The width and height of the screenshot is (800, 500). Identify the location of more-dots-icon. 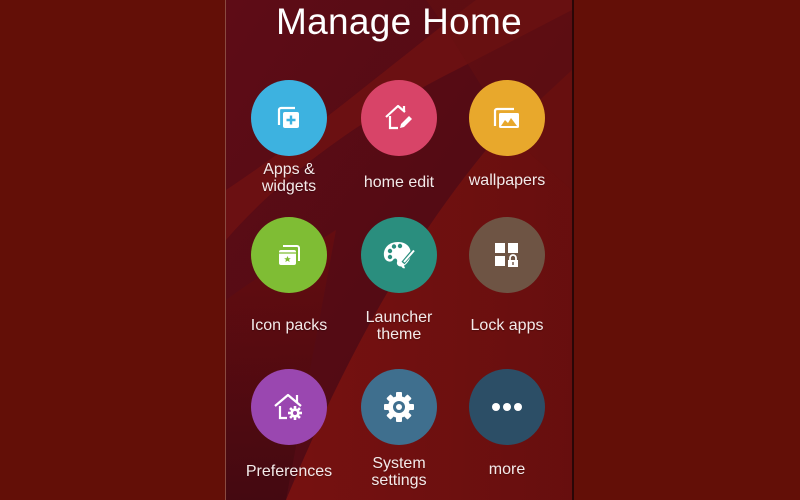
(507, 407).